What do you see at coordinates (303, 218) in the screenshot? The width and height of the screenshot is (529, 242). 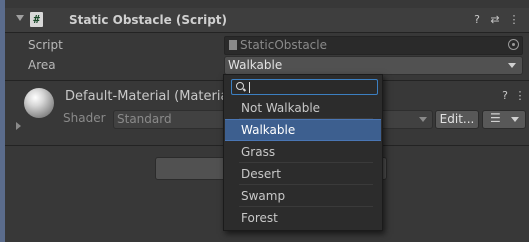 I see `option-forest: Forest` at bounding box center [303, 218].